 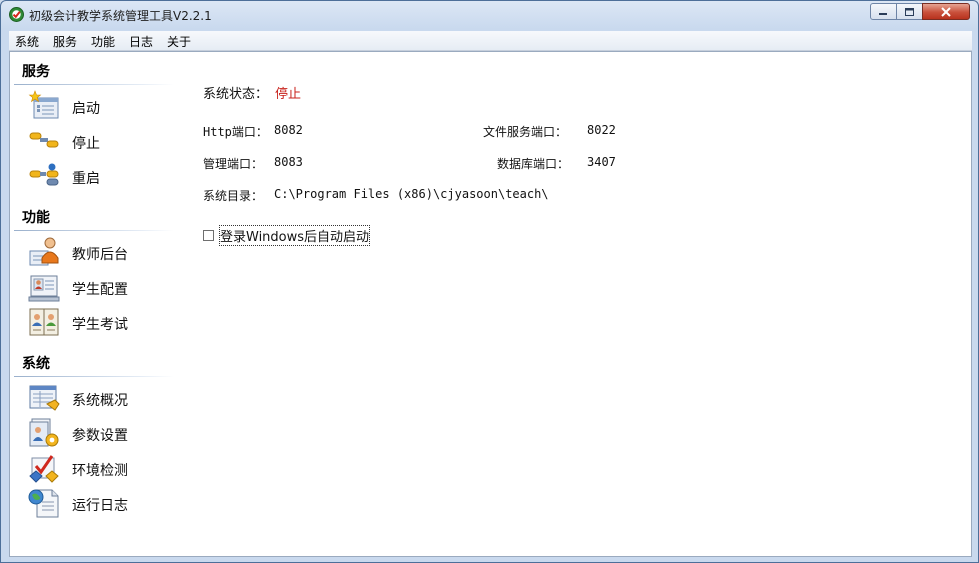 I want to click on status-label: 系统状态：, so click(x=236, y=94).